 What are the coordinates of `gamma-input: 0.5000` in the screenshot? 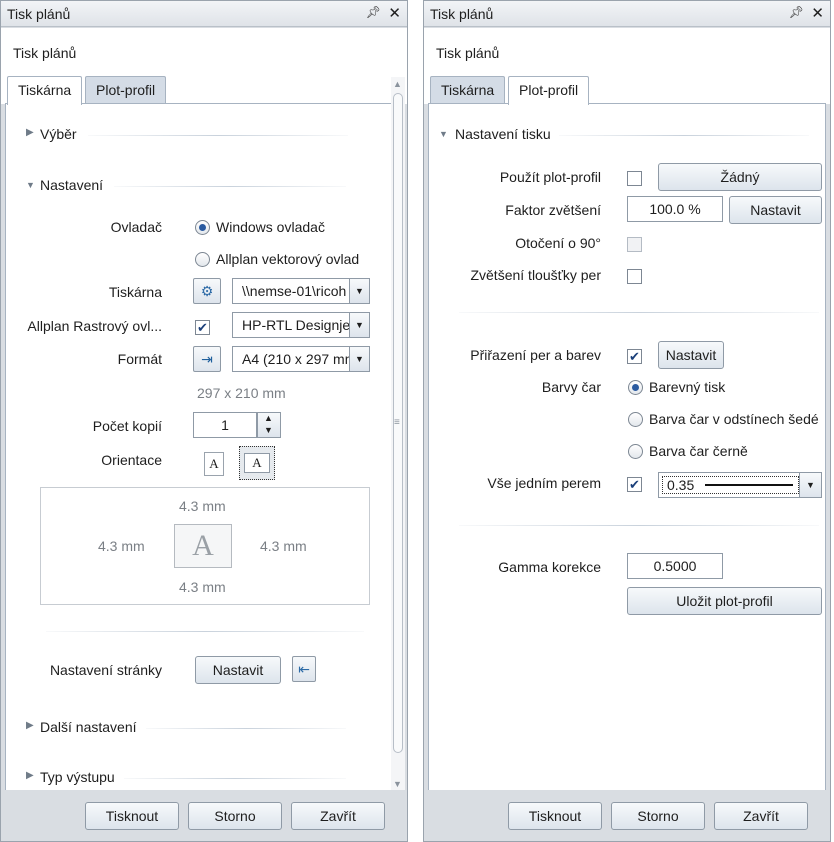 It's located at (675, 566).